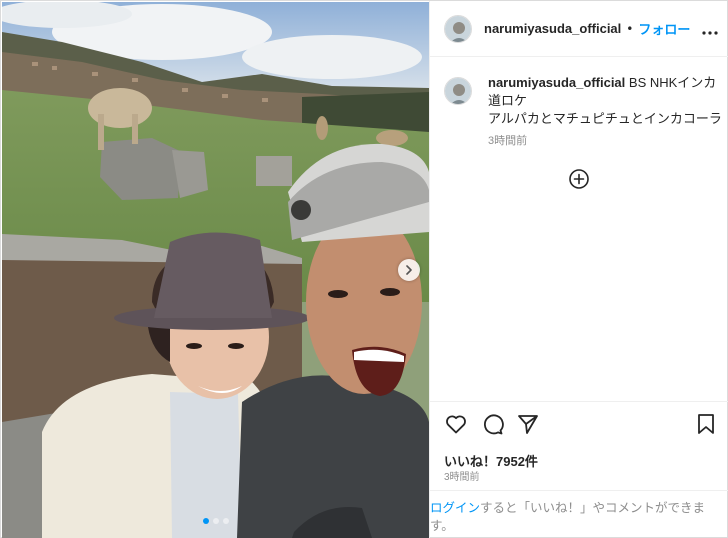  I want to click on share-button, so click(528, 424).